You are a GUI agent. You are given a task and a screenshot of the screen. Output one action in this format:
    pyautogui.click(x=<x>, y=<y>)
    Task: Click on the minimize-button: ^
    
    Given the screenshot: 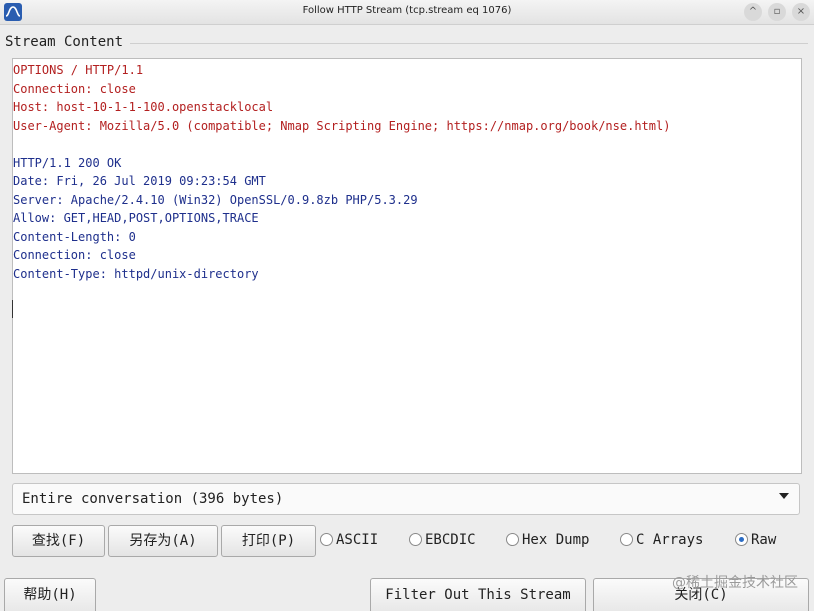 What is the action you would take?
    pyautogui.click(x=753, y=12)
    